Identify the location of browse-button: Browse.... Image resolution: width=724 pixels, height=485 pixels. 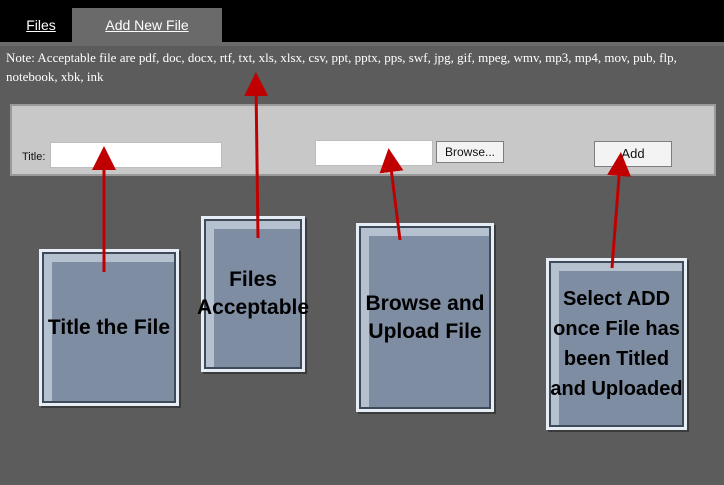
(470, 152).